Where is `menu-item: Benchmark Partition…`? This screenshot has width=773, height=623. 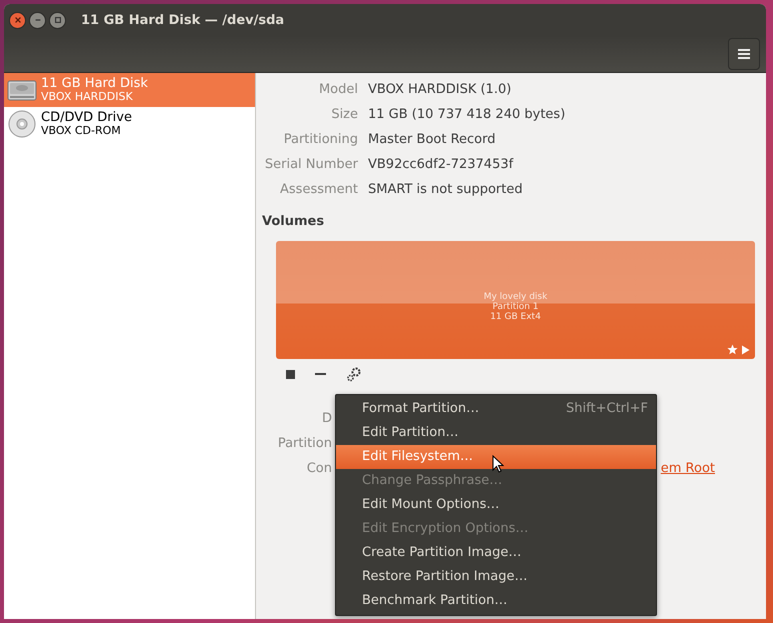 menu-item: Benchmark Partition… is located at coordinates (496, 601).